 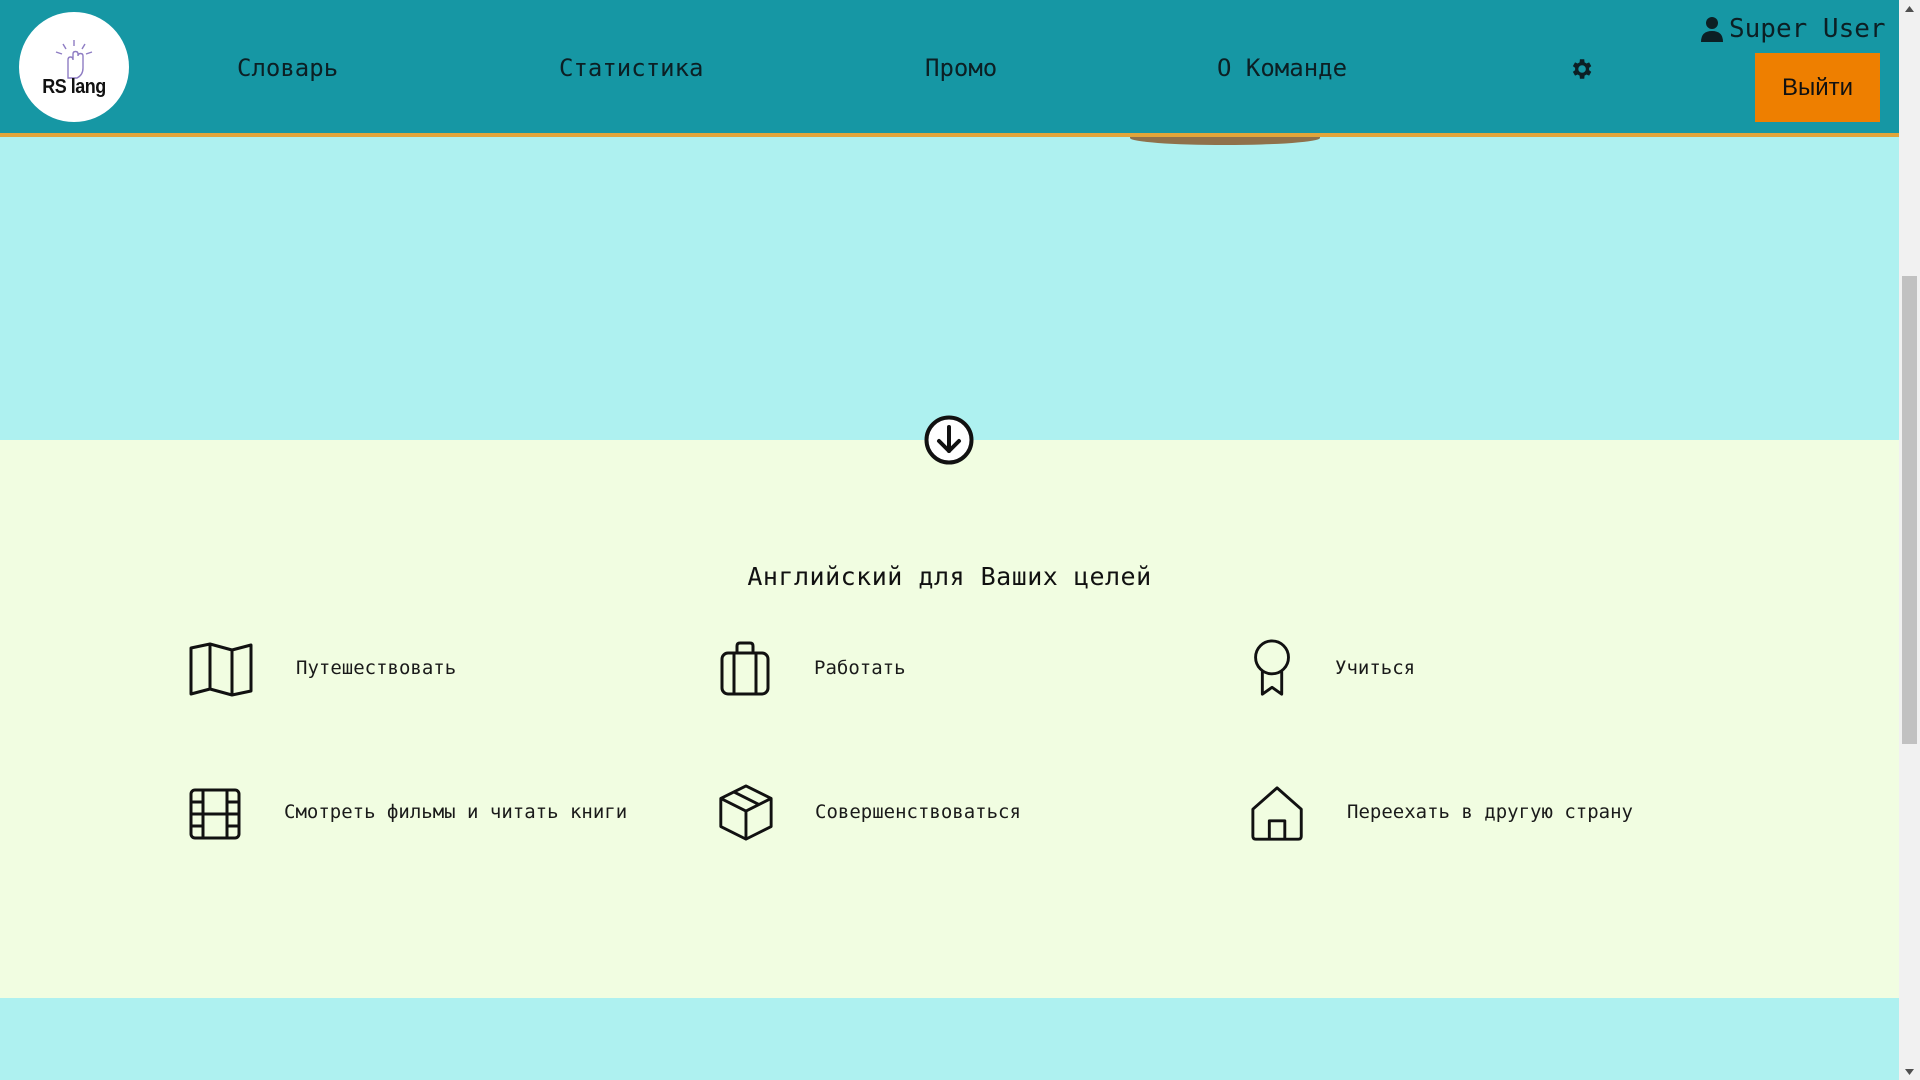 I want to click on next-section, so click(x=949, y=1039).